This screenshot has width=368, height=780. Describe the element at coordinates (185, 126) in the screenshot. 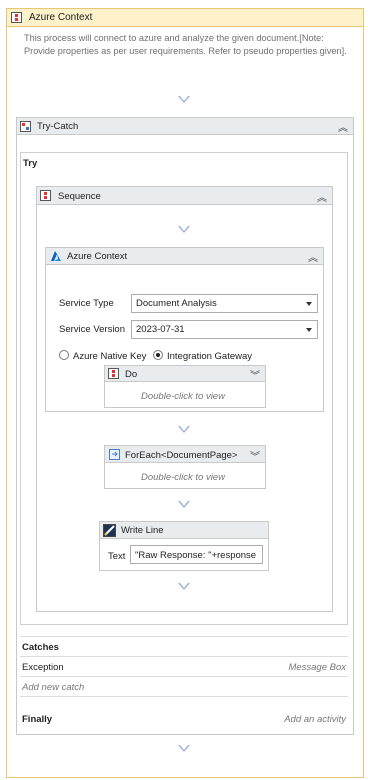

I see `try-catch-header: Try-Catch ︽` at that location.